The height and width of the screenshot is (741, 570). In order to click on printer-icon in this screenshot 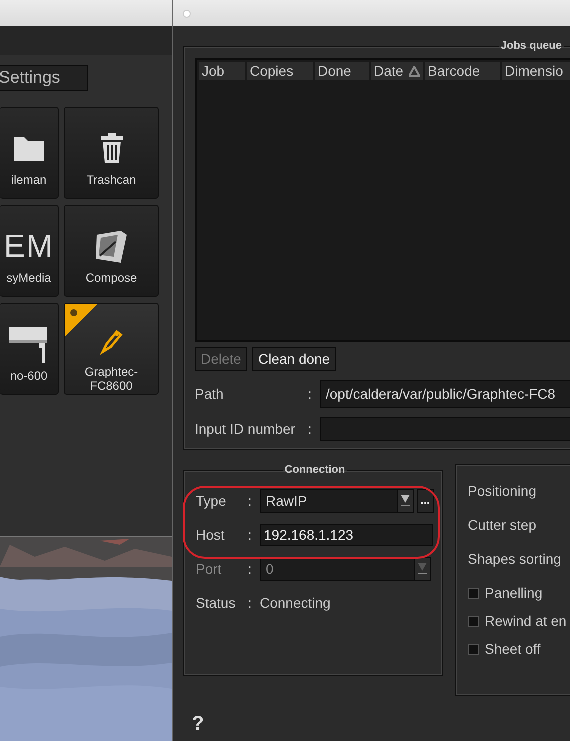, I will do `click(29, 344)`.